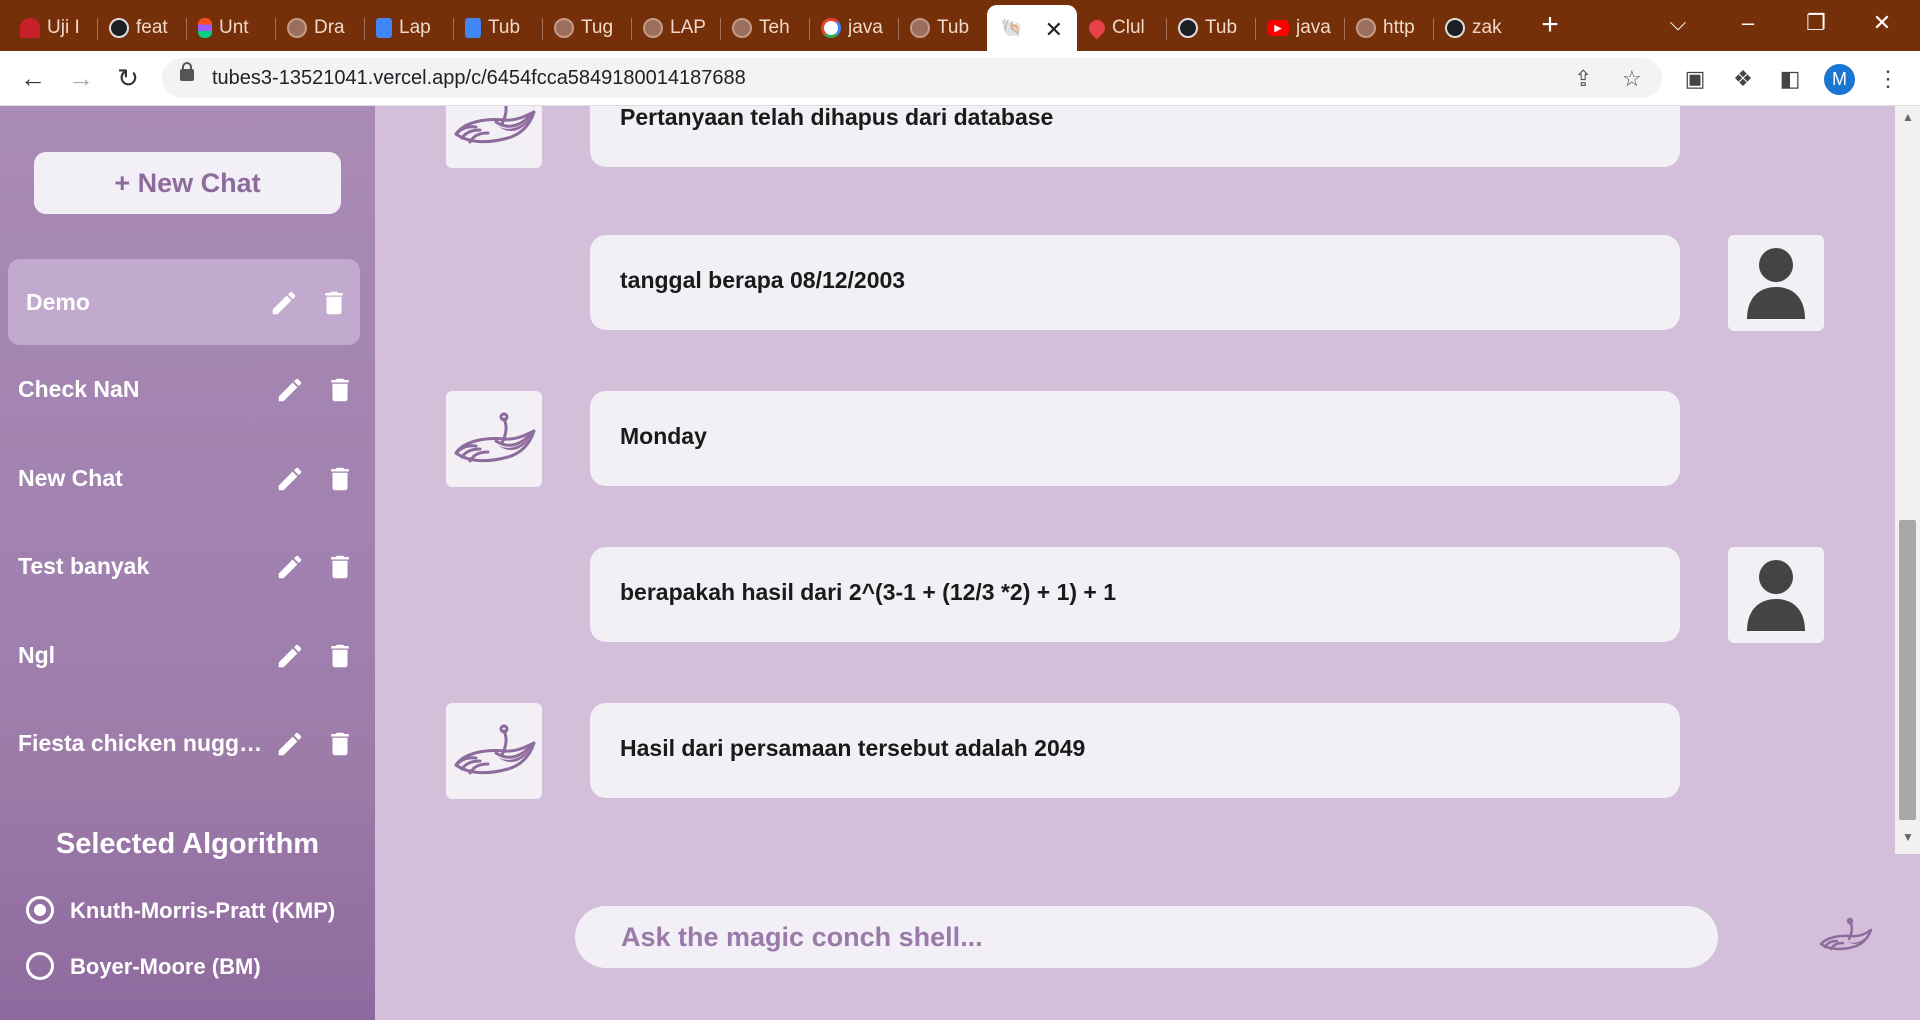 The height and width of the screenshot is (1020, 1920). What do you see at coordinates (1032, 28) in the screenshot?
I see `browser-tab-active: 🐚 ✕` at bounding box center [1032, 28].